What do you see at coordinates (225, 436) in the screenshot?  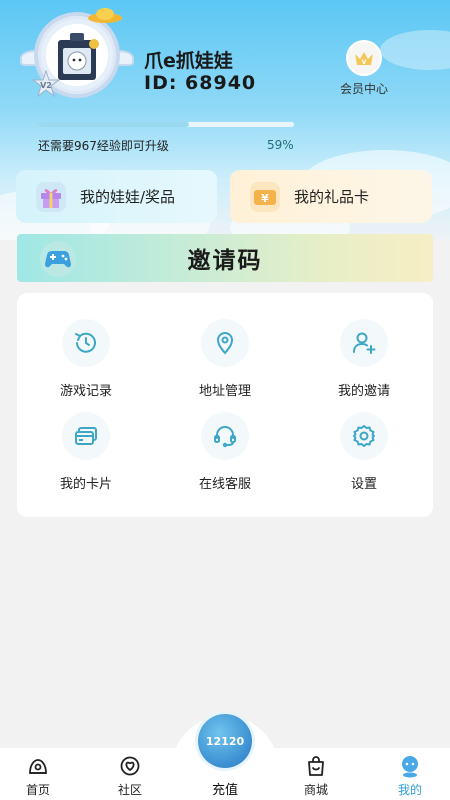 I see `headset-icon` at bounding box center [225, 436].